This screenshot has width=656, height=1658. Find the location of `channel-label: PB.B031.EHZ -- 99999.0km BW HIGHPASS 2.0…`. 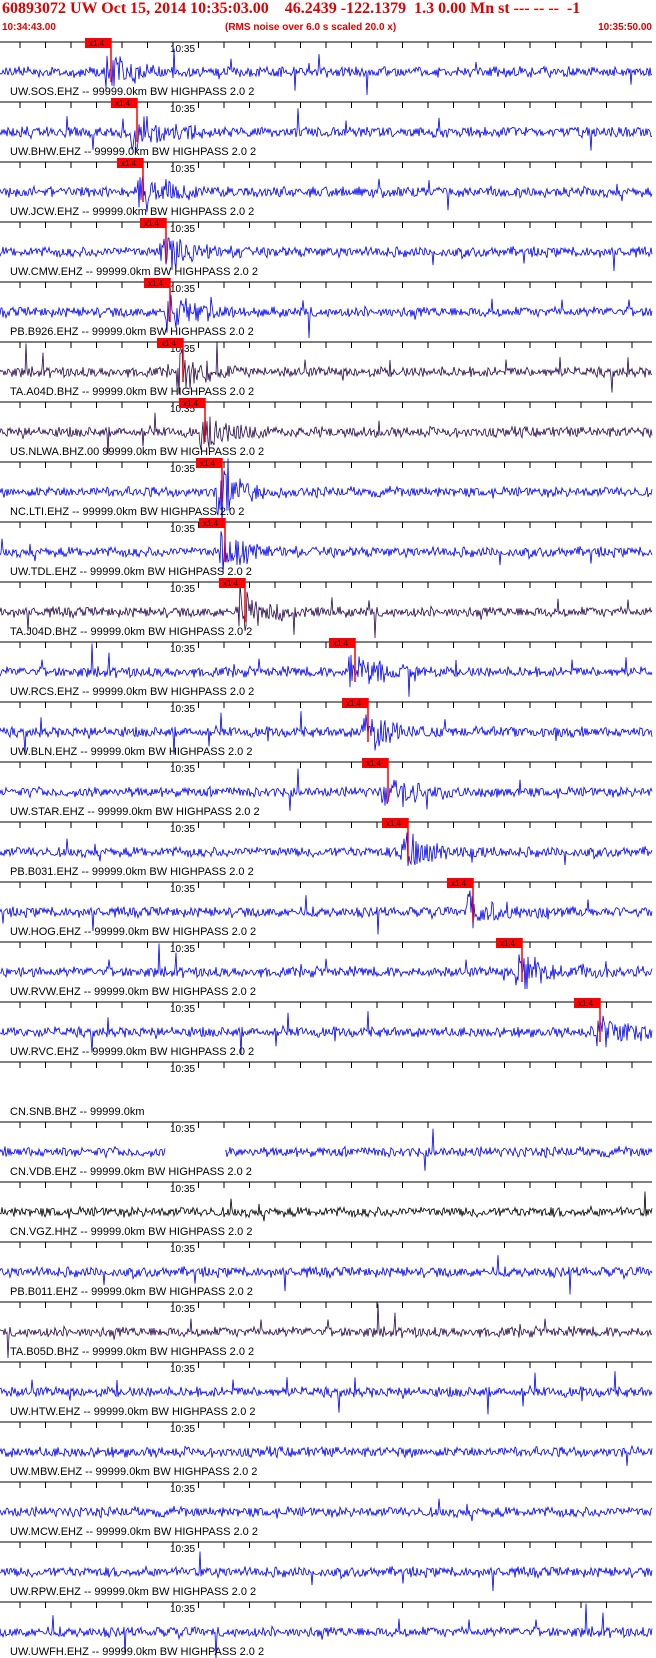

channel-label: PB.B031.EHZ -- 99999.0km BW HIGHPASS 2.0… is located at coordinates (132, 872).